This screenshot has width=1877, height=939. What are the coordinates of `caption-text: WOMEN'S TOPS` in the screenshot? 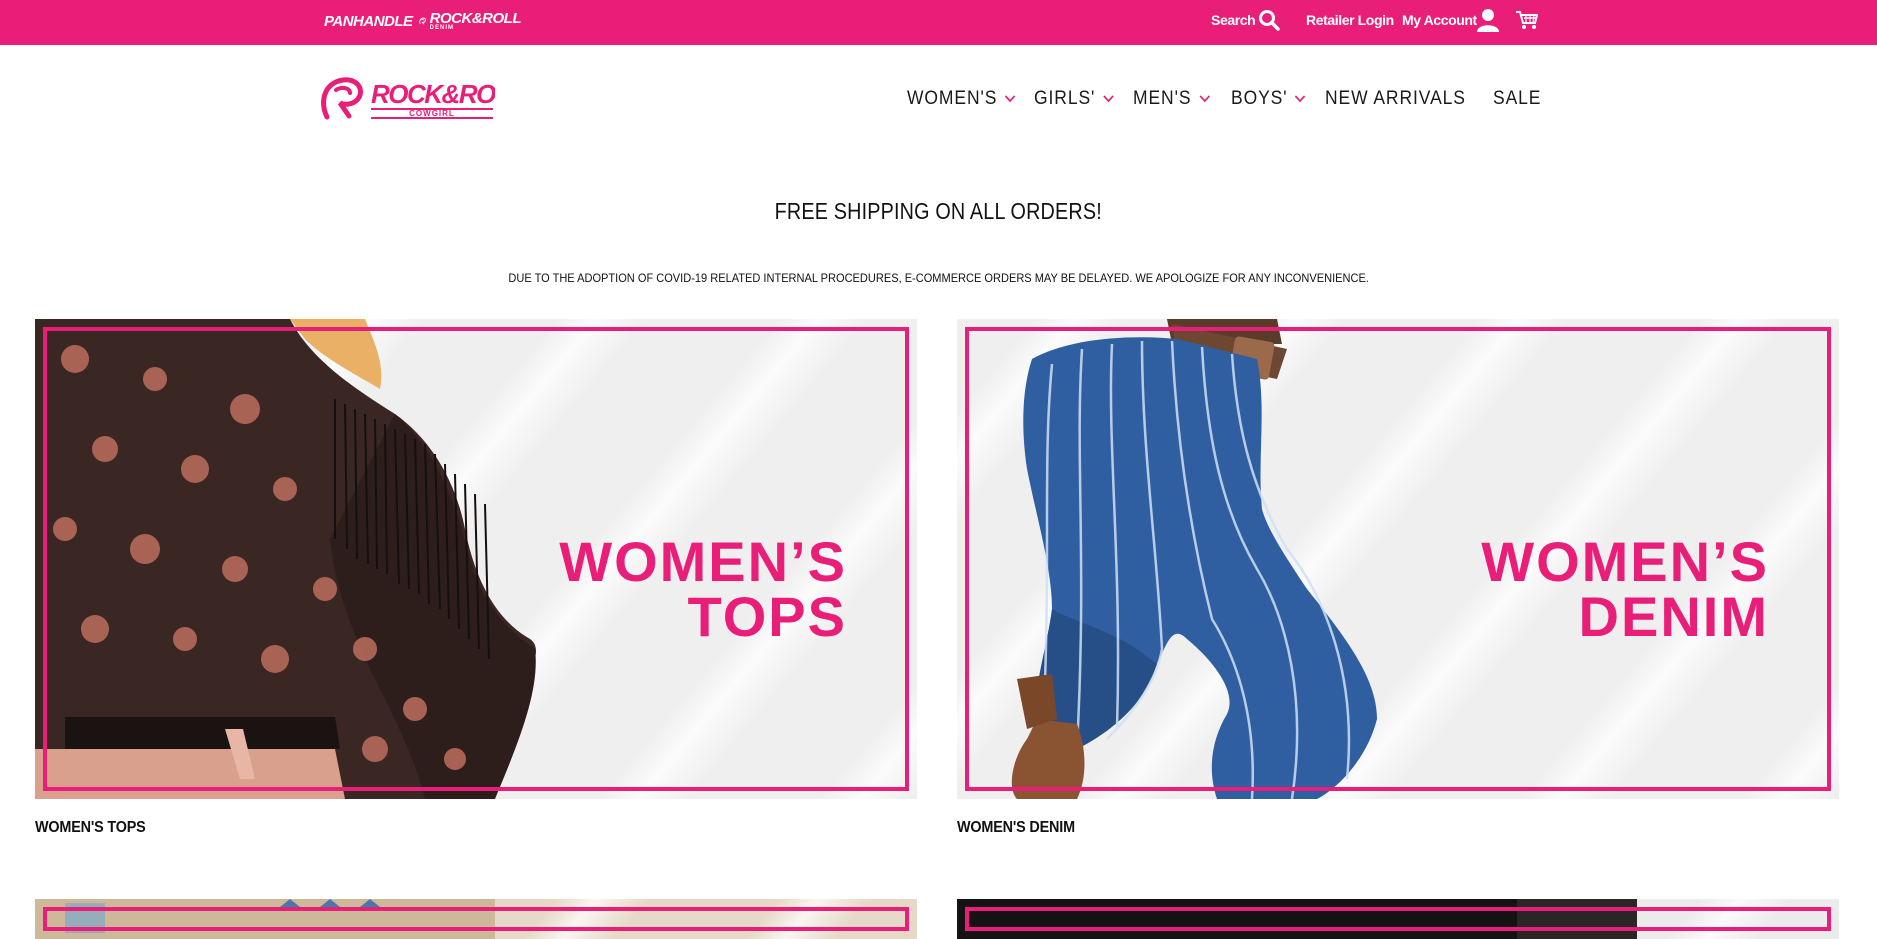 It's located at (90, 827).